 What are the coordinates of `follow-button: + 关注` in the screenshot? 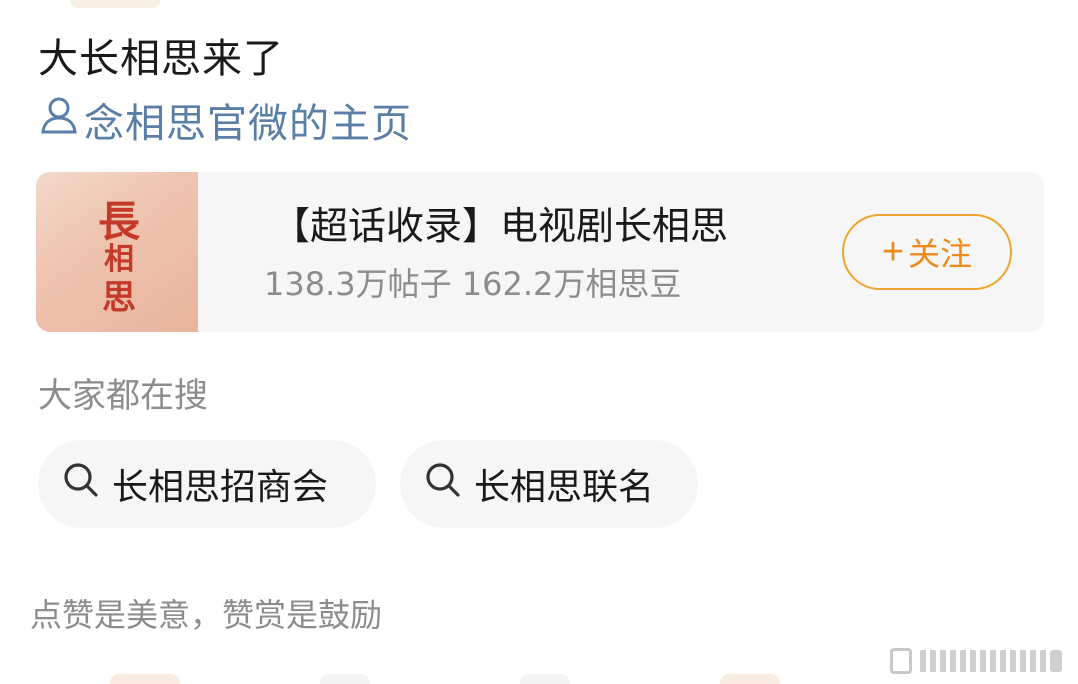 It's located at (927, 252).